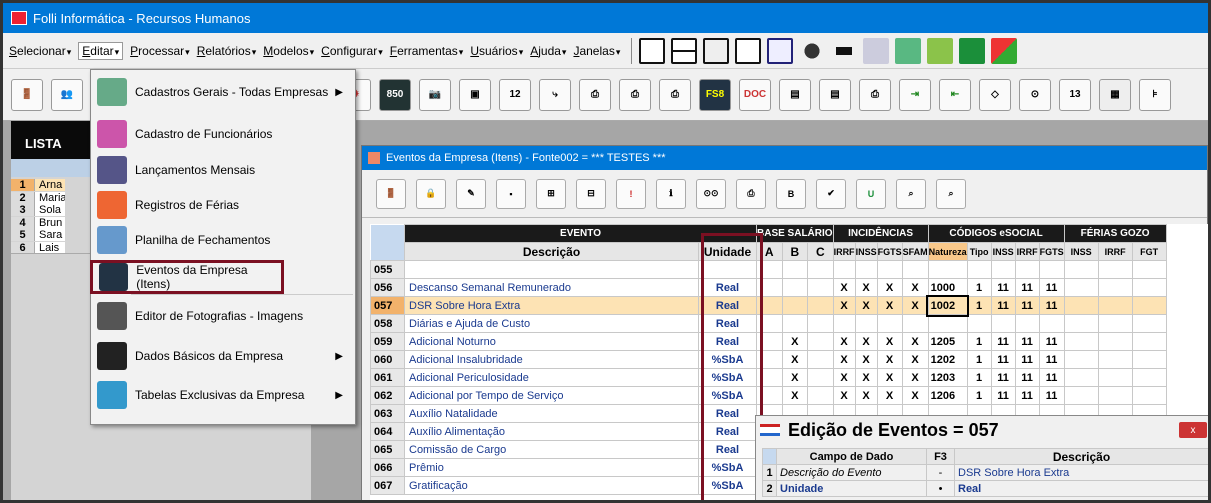 This screenshot has width=1211, height=503. I want to click on col-inss: INSS, so click(866, 251).